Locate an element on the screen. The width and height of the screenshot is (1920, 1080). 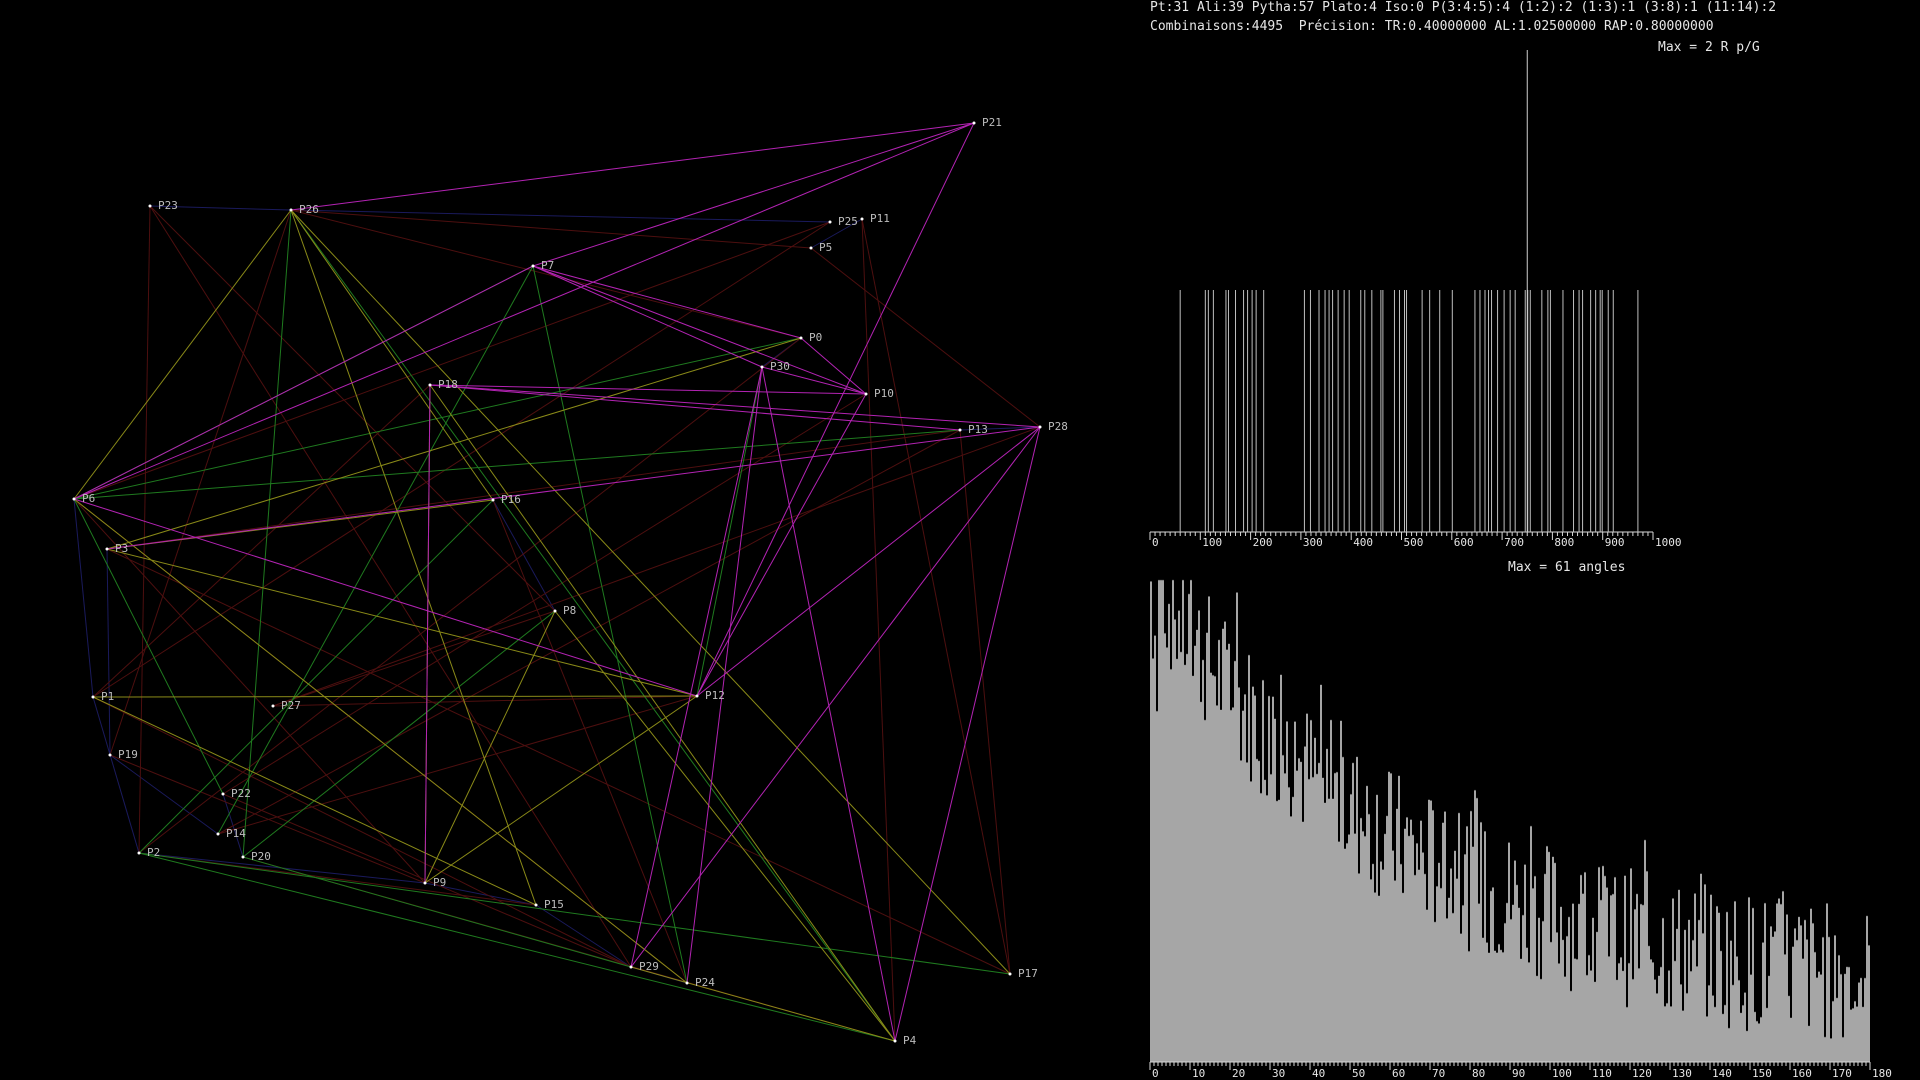
point-label-p25: P25 is located at coordinates (848, 221).